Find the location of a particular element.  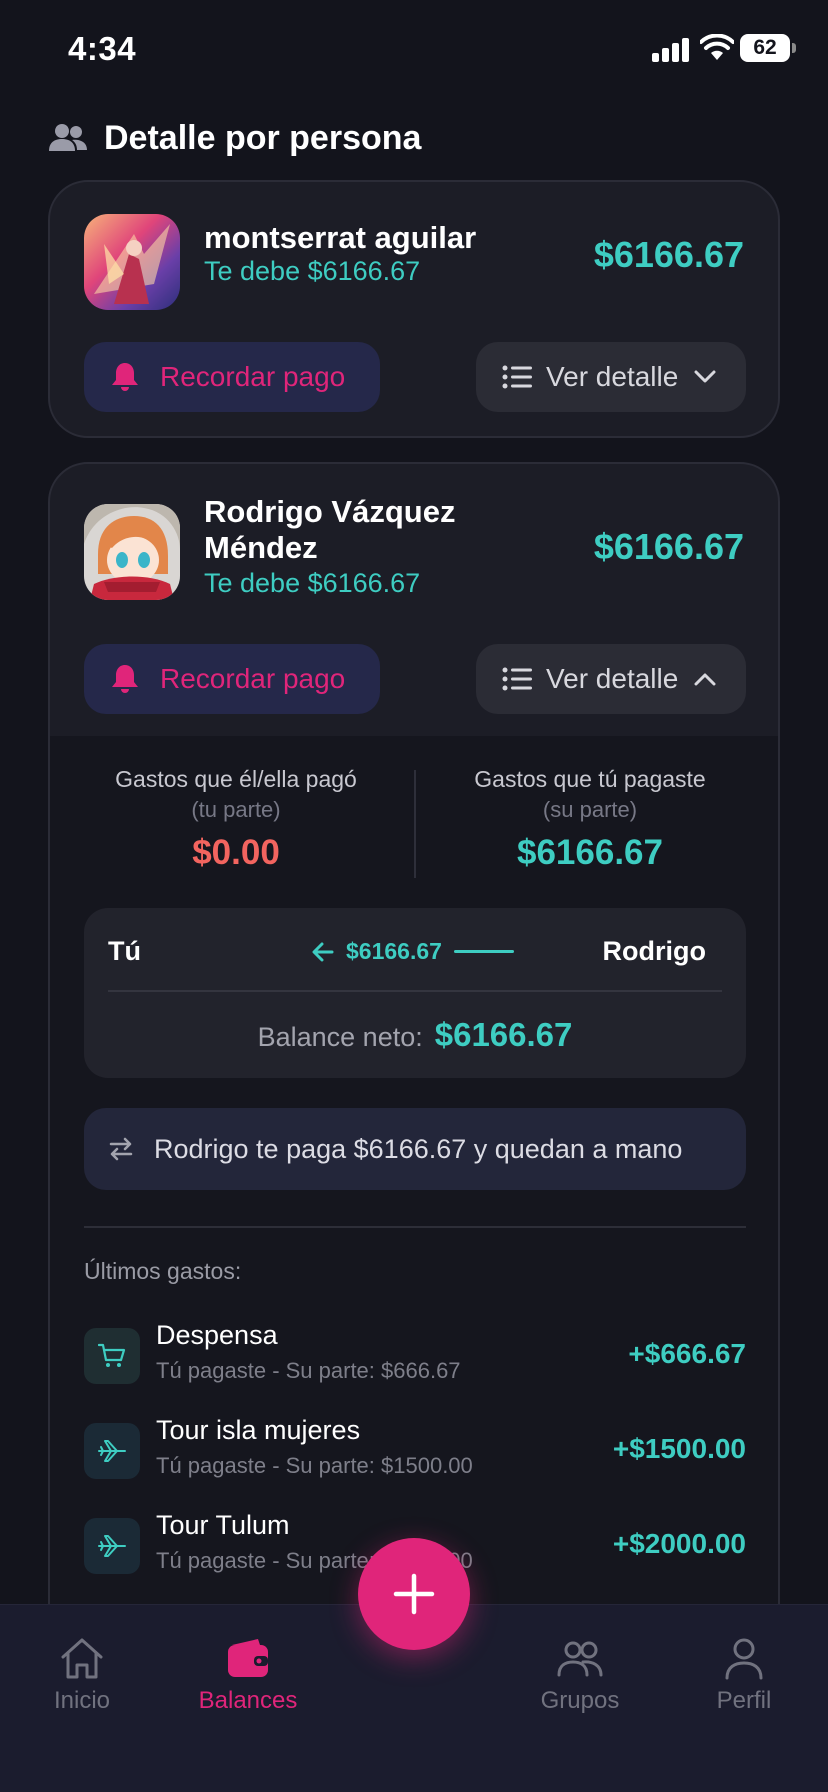

flow-amount: $6166.67 is located at coordinates (394, 951).